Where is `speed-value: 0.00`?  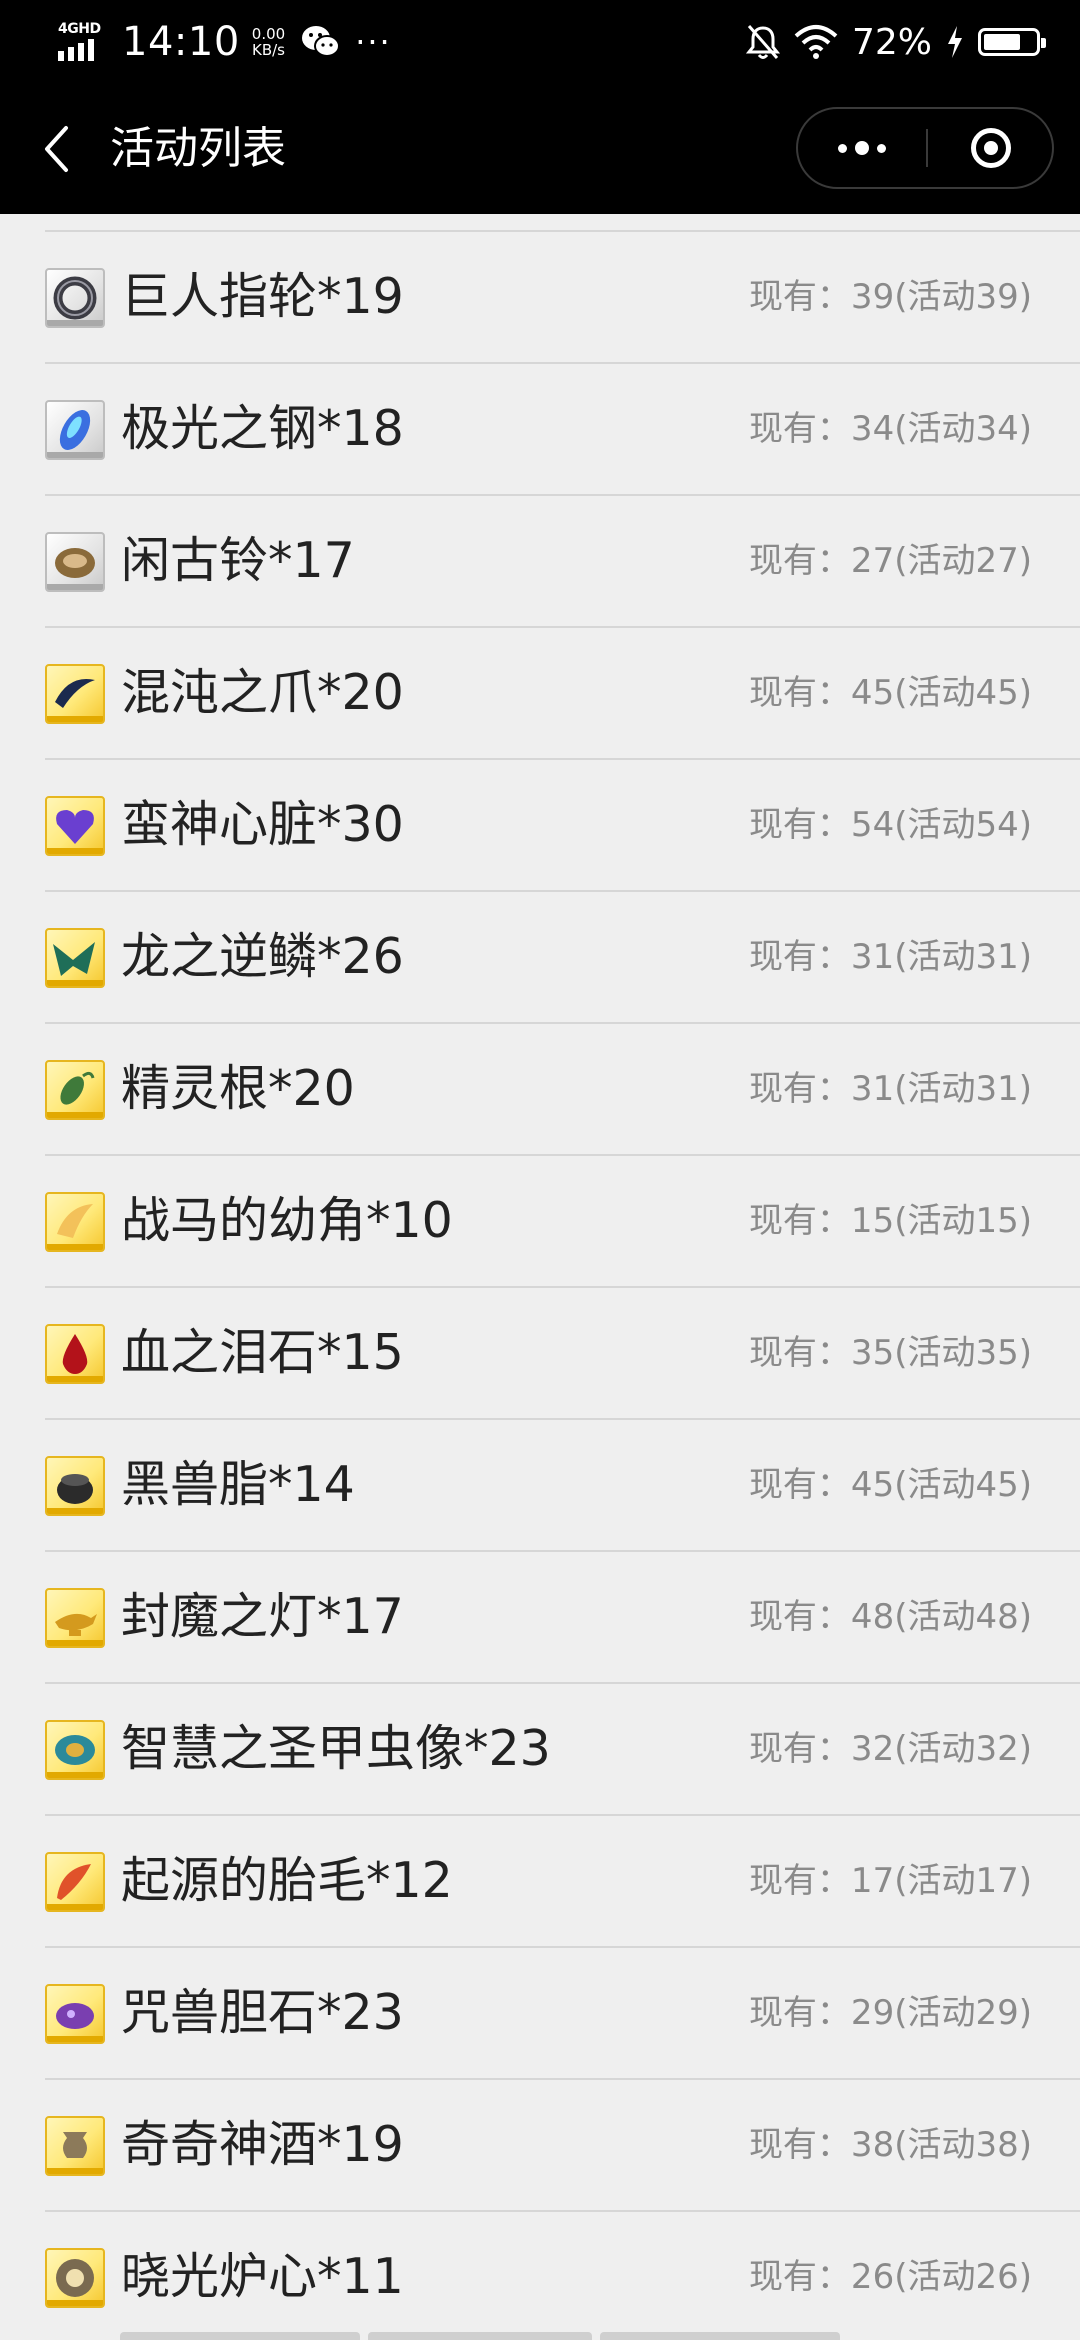
speed-value: 0.00 is located at coordinates (268, 34).